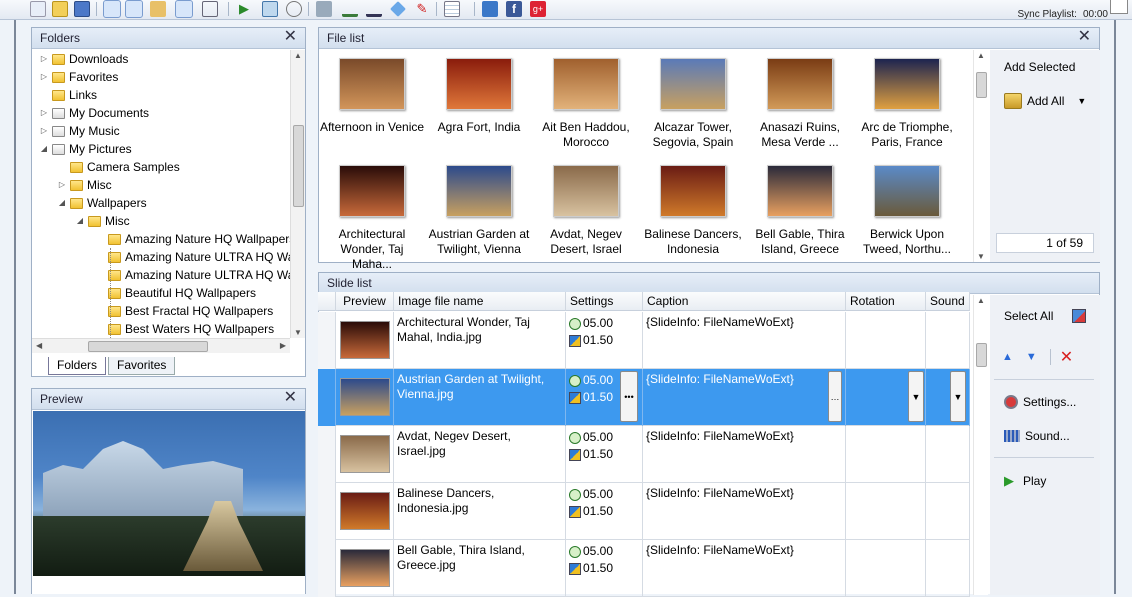  Describe the element at coordinates (82, 9) in the screenshot. I see `save-icon` at that location.